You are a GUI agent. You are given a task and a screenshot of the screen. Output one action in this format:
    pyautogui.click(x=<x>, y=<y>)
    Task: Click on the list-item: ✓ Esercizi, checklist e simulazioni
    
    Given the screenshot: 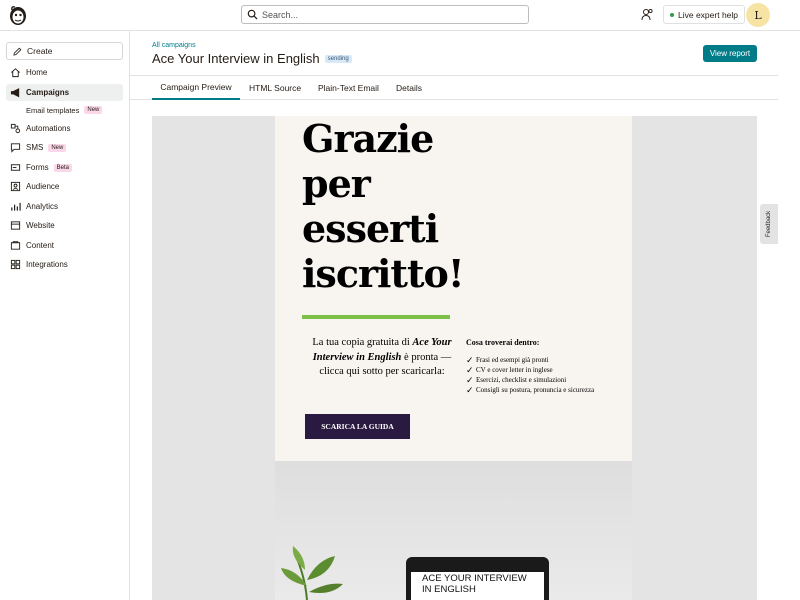 What is the action you would take?
    pyautogui.click(x=538, y=380)
    